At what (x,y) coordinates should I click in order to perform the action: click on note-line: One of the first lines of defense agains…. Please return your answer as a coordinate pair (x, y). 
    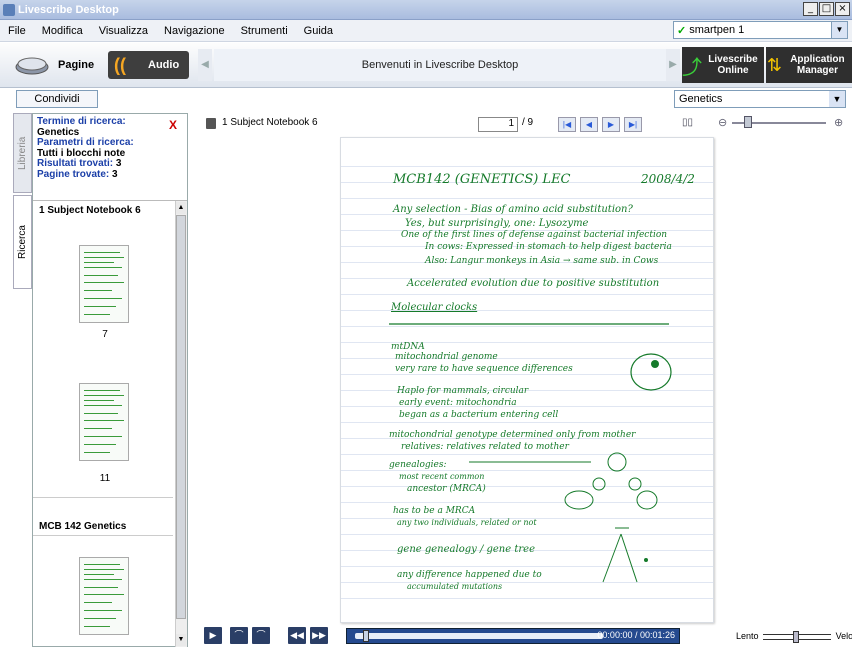
    Looking at the image, I should click on (534, 235).